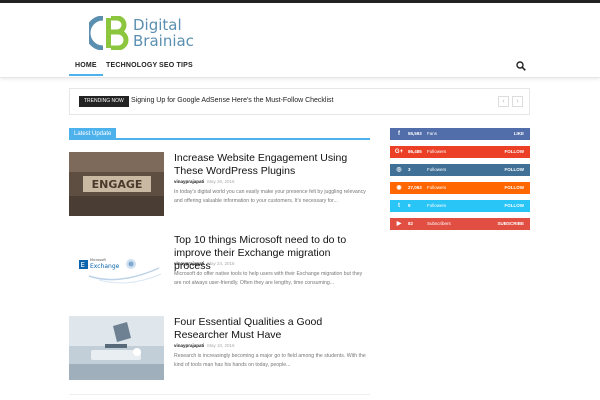 This screenshot has height=400, width=600. What do you see at coordinates (221, 345) in the screenshot?
I see `article-date: May 10, 2016` at bounding box center [221, 345].